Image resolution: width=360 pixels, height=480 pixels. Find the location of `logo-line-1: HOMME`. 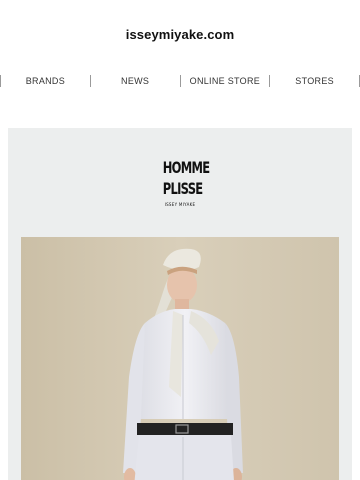

logo-line-1: HOMME is located at coordinates (186, 167).